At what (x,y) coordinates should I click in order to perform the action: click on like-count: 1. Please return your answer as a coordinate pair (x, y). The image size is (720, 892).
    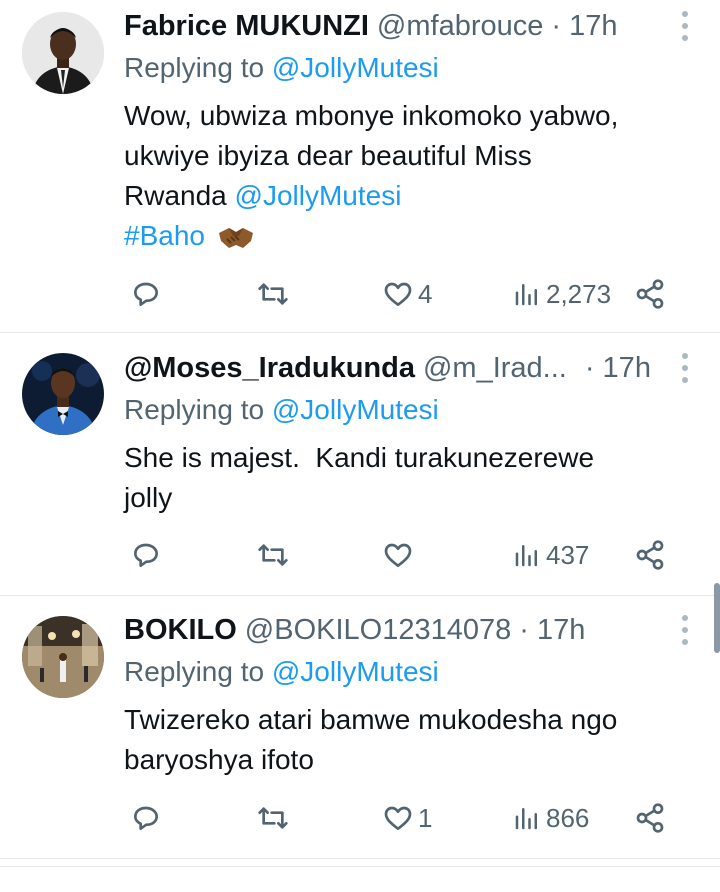
    Looking at the image, I should click on (425, 817).